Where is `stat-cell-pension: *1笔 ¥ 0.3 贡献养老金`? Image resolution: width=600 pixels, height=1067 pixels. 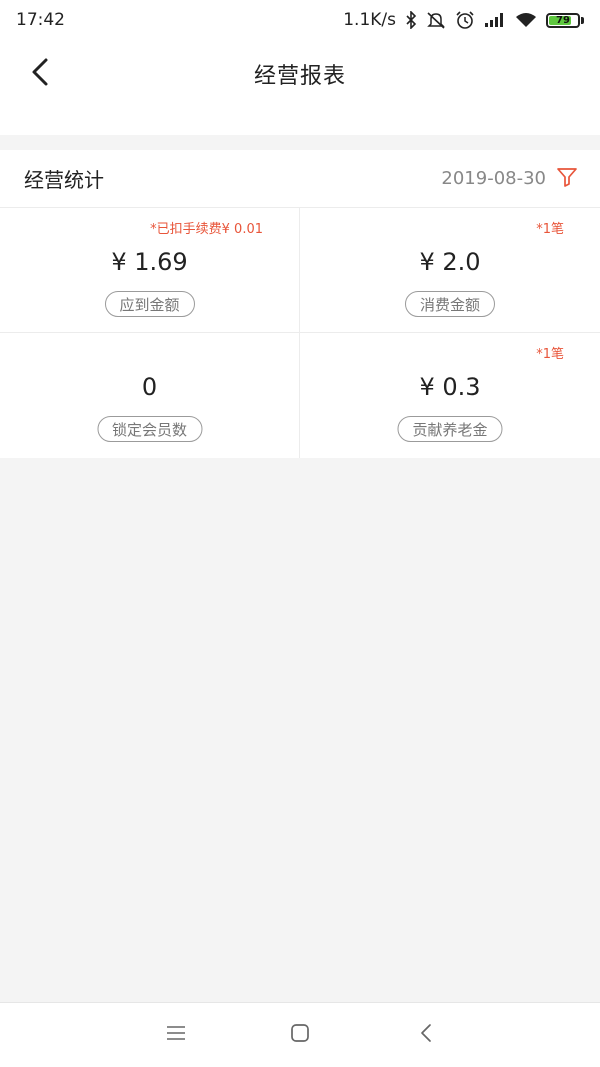 stat-cell-pension: *1笔 ¥ 0.3 贡献养老金 is located at coordinates (450, 395).